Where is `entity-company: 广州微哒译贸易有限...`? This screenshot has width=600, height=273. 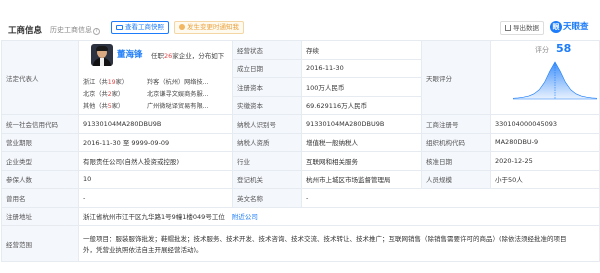 entity-company: 广州微哒译贸易有限... is located at coordinates (178, 105).